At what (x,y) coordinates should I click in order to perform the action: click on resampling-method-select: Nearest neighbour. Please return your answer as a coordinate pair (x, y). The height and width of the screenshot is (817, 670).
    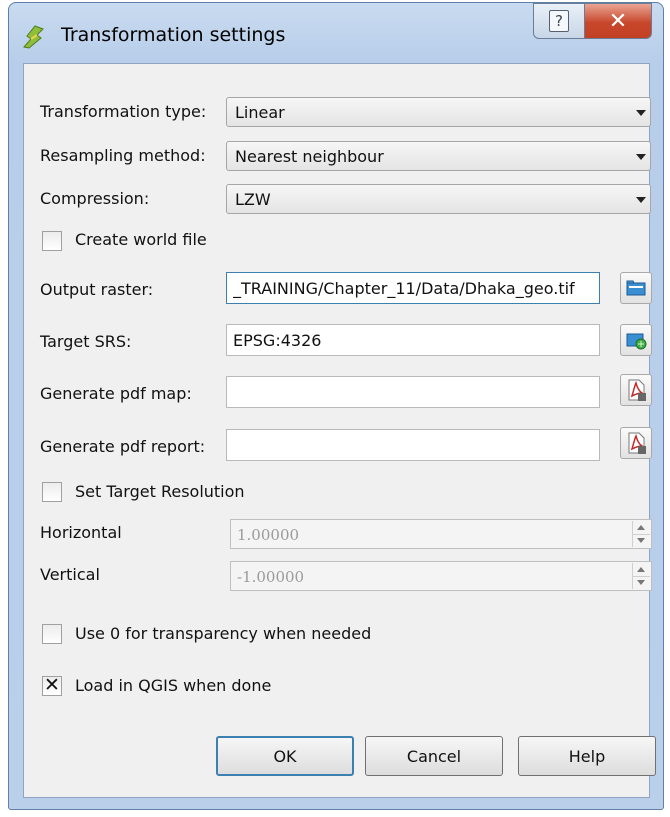
    Looking at the image, I should click on (438, 156).